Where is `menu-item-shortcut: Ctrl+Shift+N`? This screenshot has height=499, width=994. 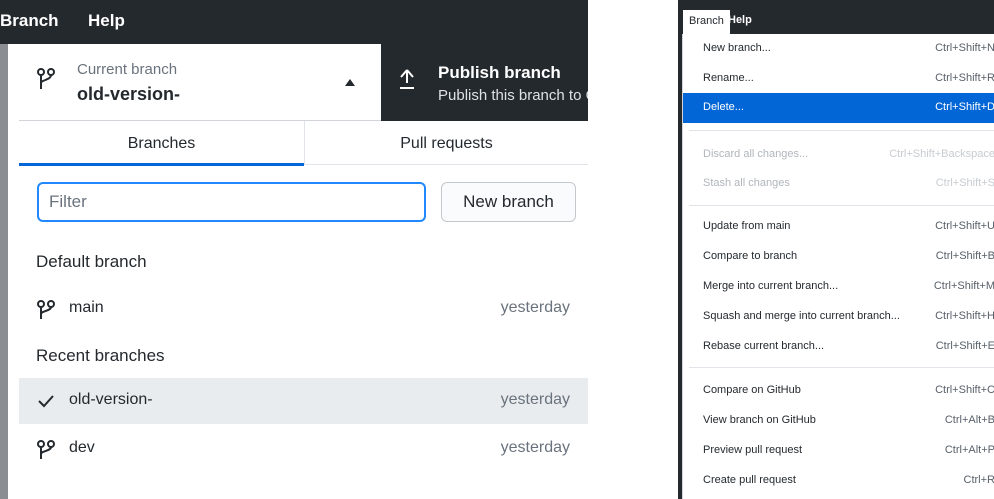
menu-item-shortcut: Ctrl+Shift+N is located at coordinates (964, 48).